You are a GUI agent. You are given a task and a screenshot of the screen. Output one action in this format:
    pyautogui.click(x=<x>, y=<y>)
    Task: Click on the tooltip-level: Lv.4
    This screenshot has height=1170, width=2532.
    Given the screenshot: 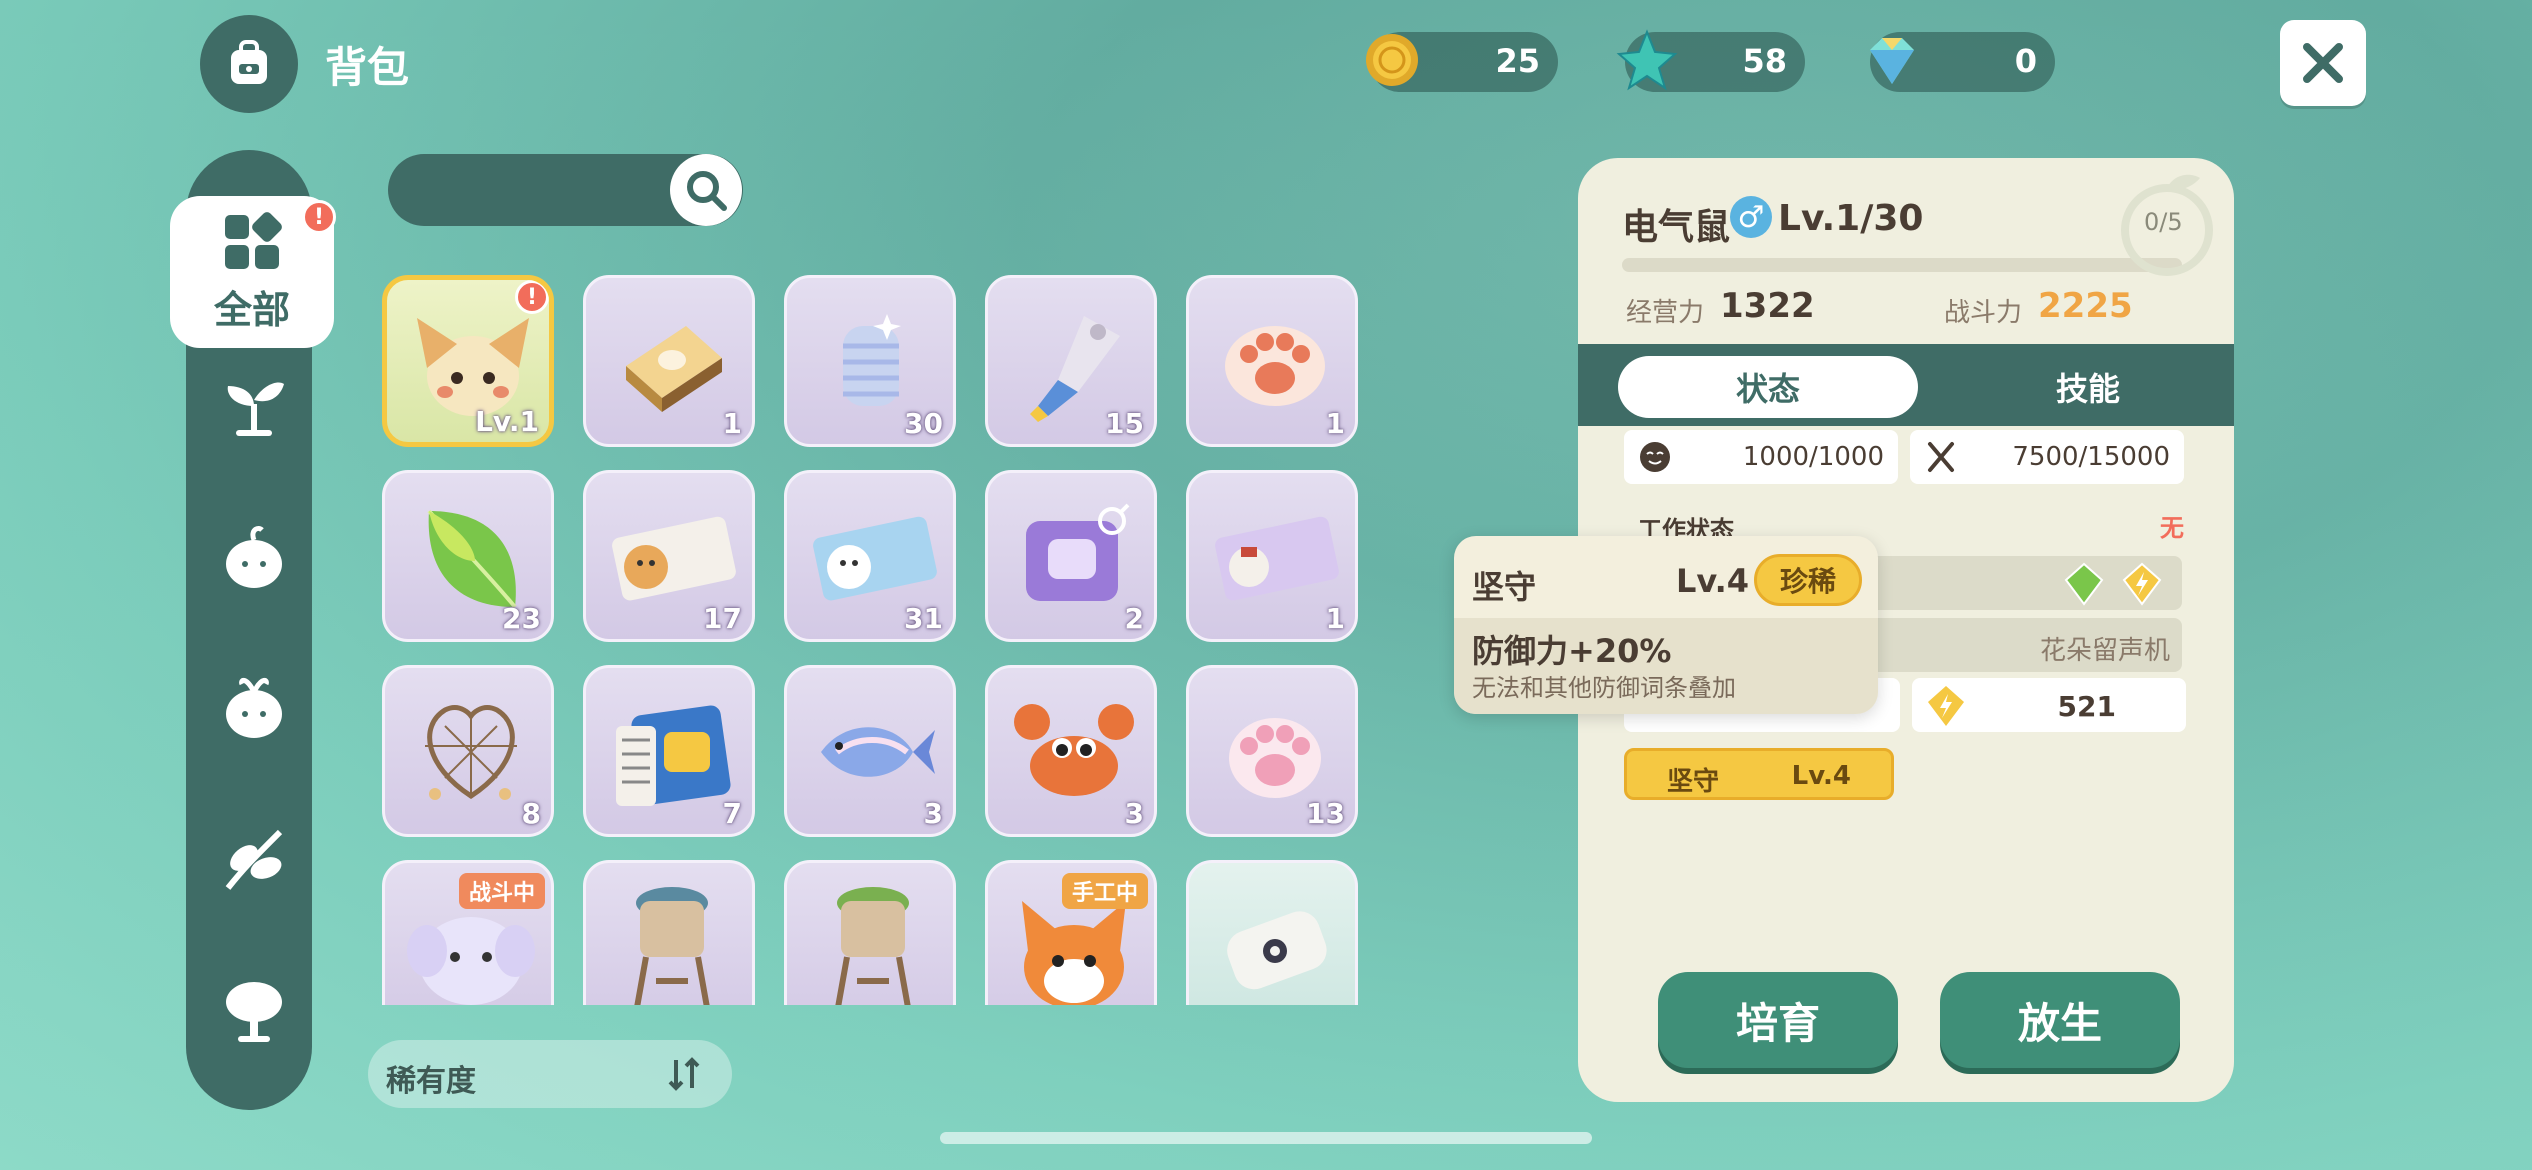 What is the action you would take?
    pyautogui.click(x=1713, y=581)
    